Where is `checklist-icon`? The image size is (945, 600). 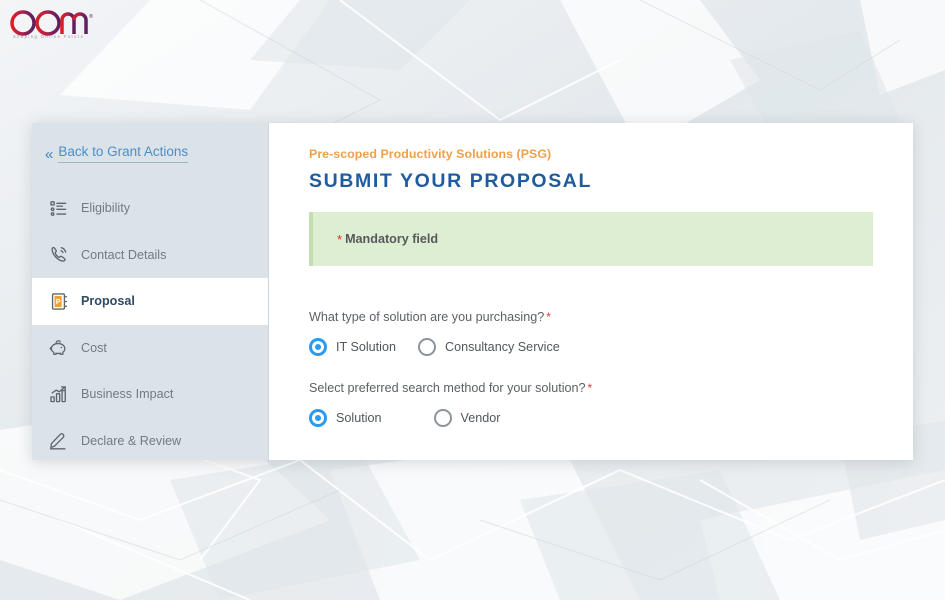 checklist-icon is located at coordinates (58, 208).